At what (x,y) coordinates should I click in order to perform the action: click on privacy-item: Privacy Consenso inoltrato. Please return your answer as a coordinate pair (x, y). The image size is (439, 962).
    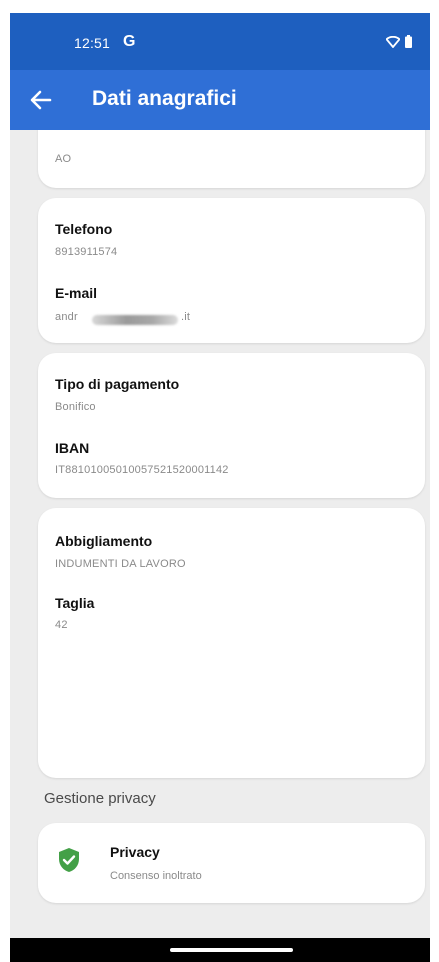
    Looking at the image, I should click on (231, 863).